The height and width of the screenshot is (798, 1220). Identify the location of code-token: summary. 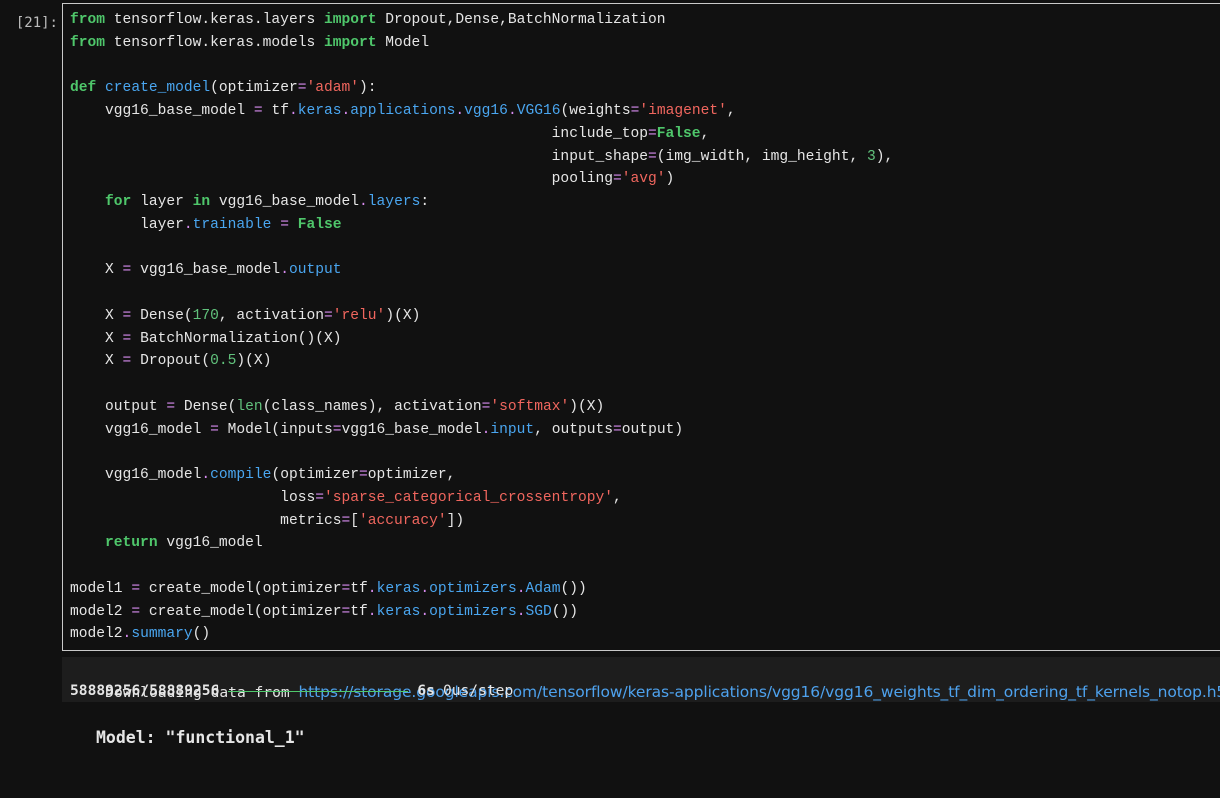
(162, 634).